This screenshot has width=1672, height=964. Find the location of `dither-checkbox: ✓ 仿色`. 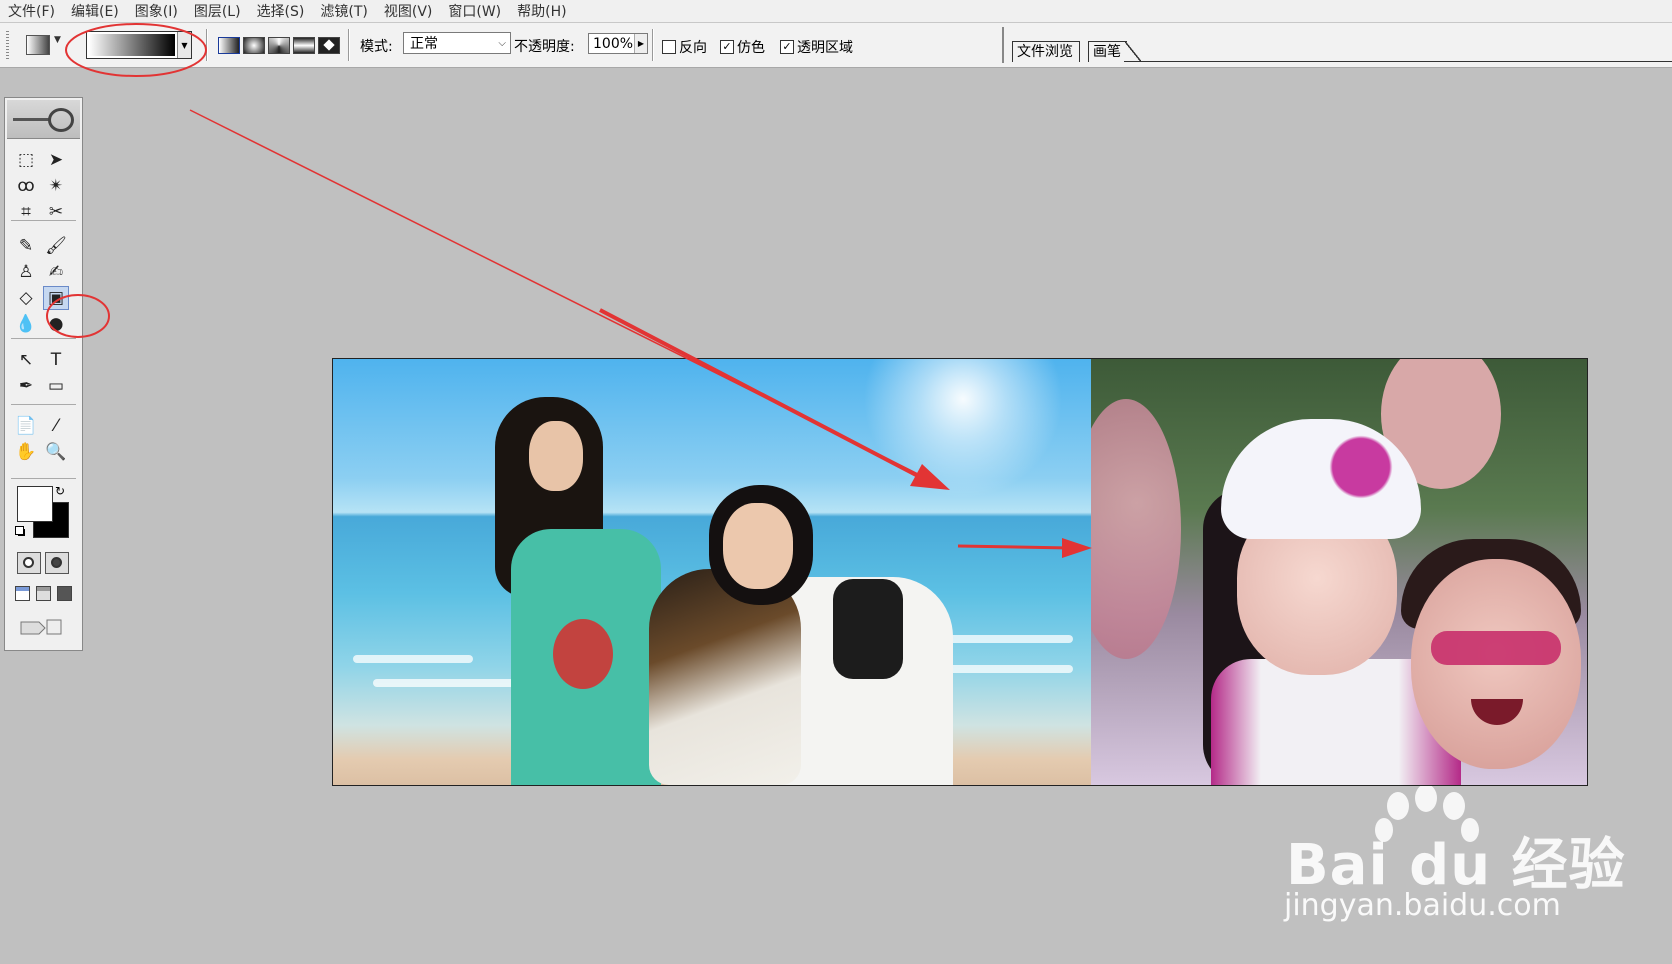

dither-checkbox: ✓ 仿色 is located at coordinates (742, 47).